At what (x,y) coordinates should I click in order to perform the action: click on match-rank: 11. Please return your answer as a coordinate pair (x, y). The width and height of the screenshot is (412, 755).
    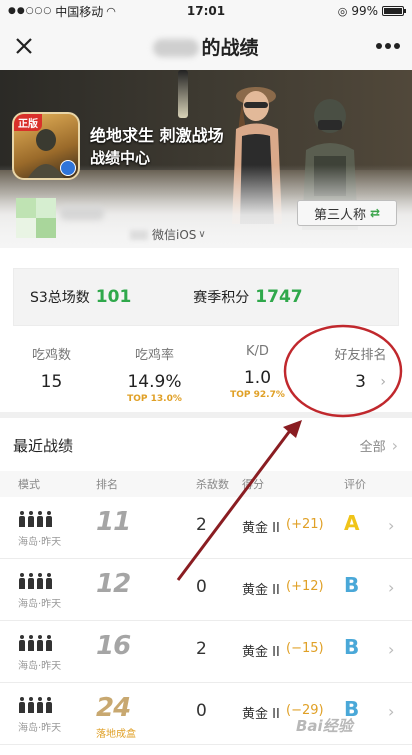
    Looking at the image, I should click on (113, 522).